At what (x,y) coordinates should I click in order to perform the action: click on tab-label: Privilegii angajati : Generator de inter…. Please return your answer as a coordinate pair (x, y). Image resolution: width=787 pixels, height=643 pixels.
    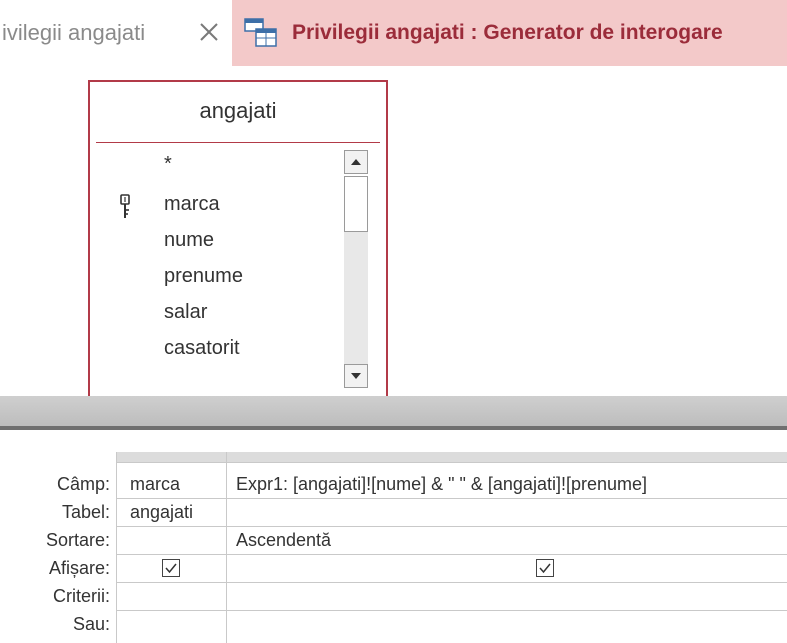
    Looking at the image, I should click on (507, 32).